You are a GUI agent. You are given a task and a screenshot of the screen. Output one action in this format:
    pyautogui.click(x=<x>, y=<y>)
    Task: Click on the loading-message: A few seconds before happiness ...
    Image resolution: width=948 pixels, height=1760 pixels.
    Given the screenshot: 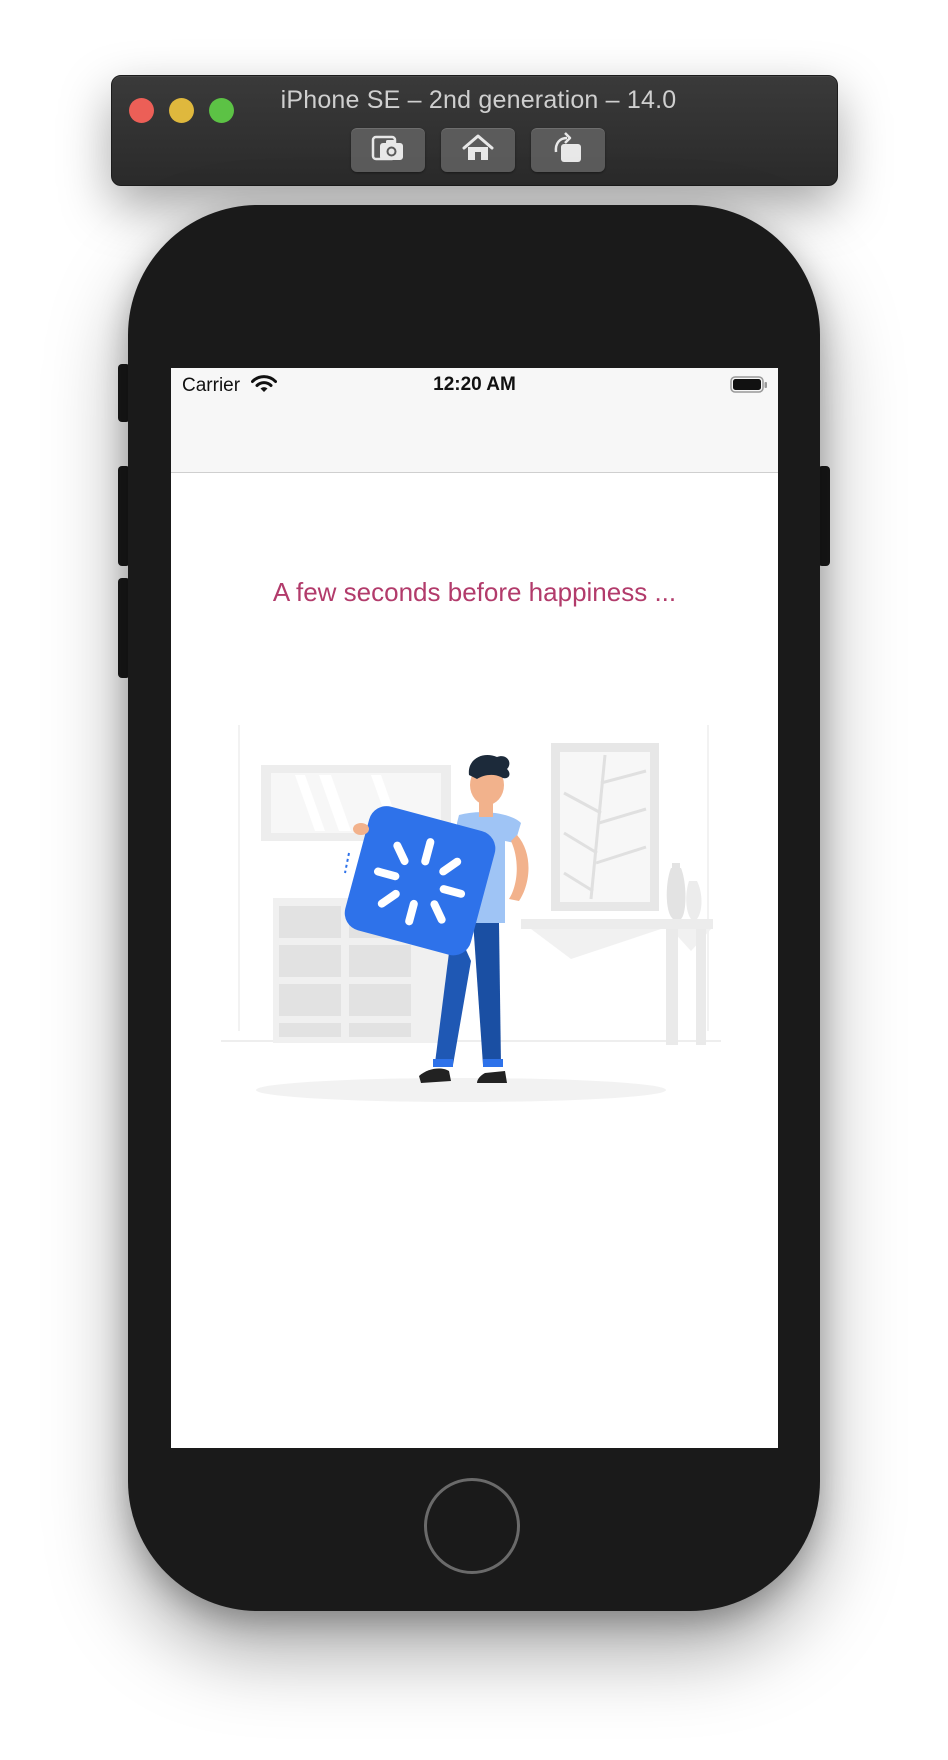 What is the action you would take?
    pyautogui.click(x=474, y=592)
    